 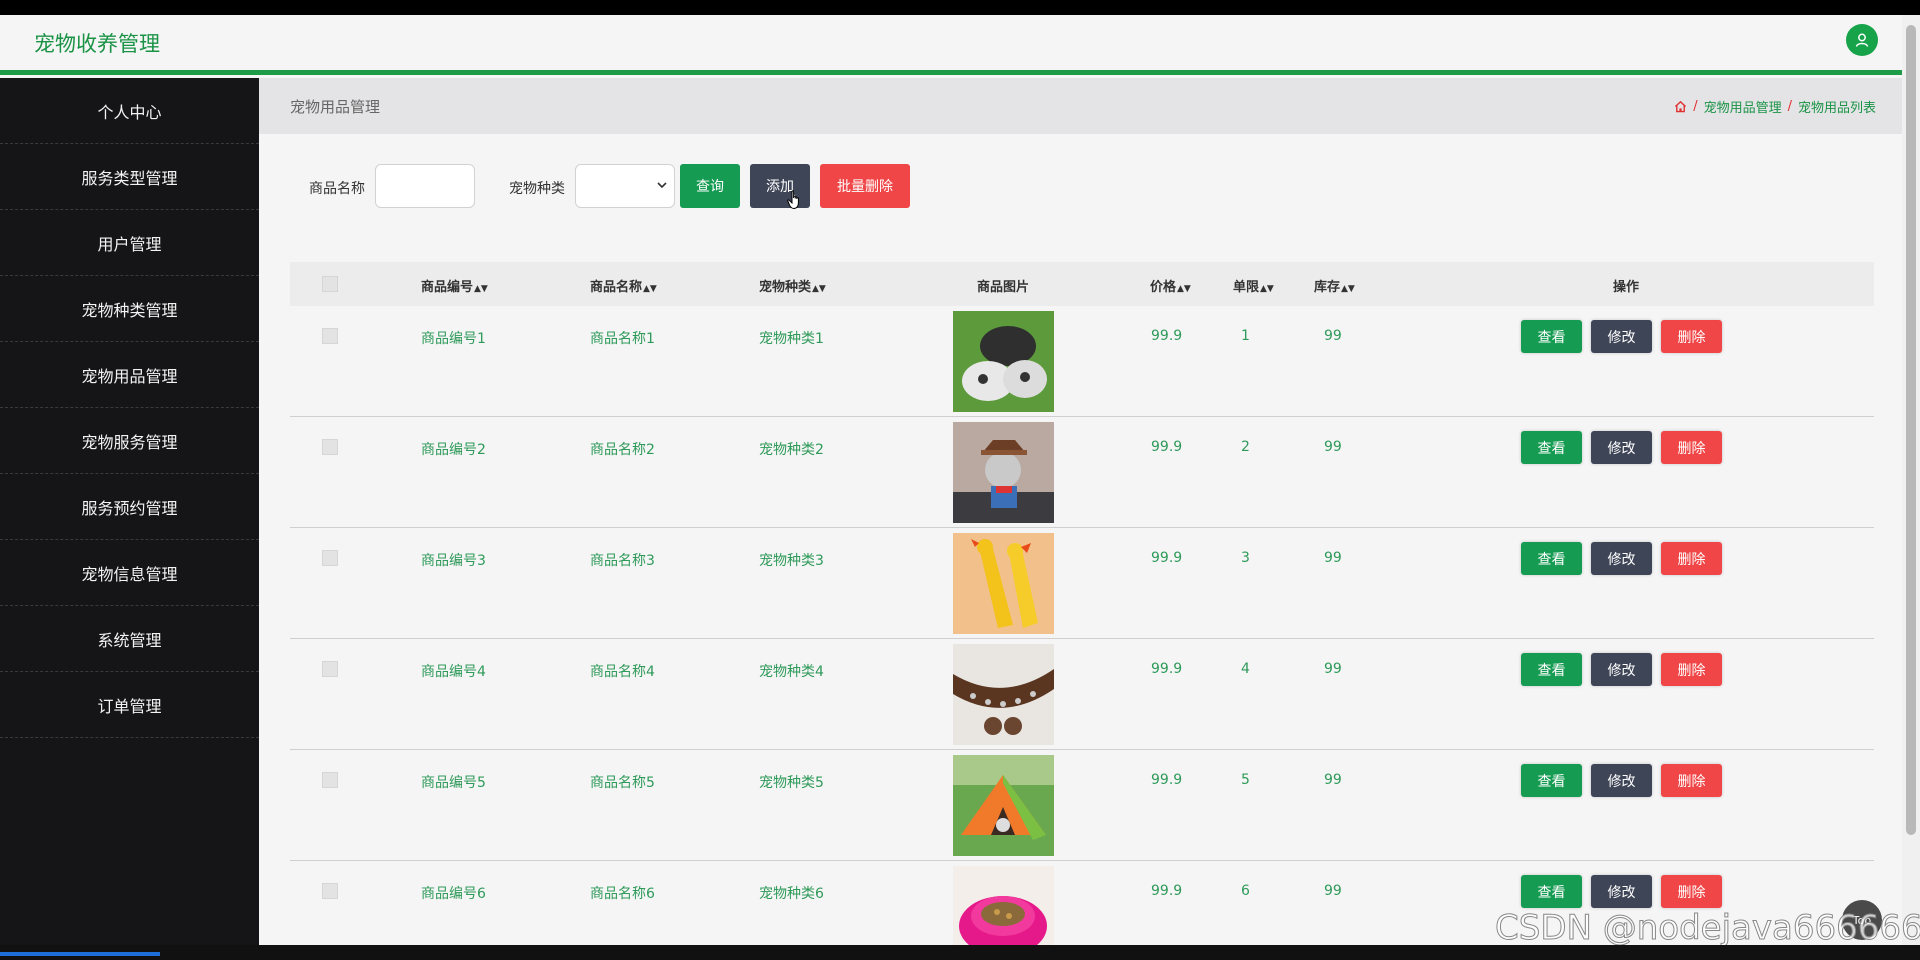 I want to click on breadcrumb-item-supplies-management: 宠物用品管理, so click(x=1743, y=106).